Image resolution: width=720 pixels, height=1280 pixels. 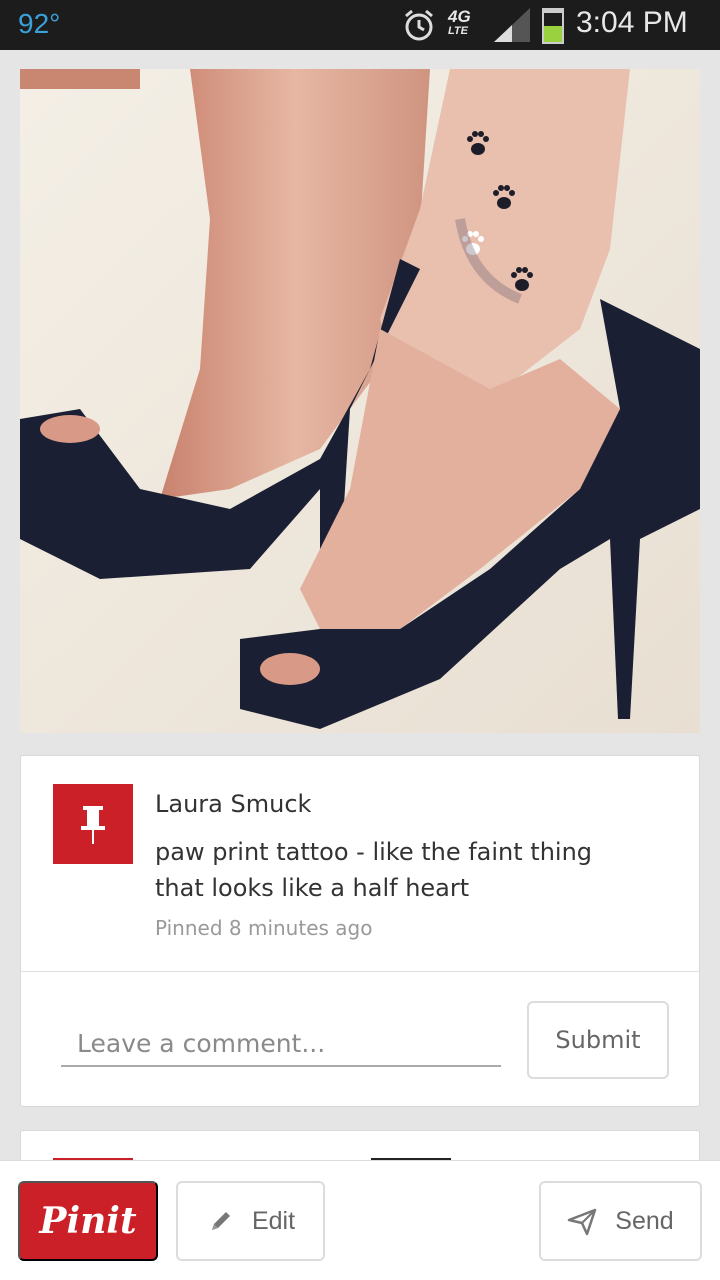 What do you see at coordinates (250, 1221) in the screenshot?
I see `edit-button: Edit` at bounding box center [250, 1221].